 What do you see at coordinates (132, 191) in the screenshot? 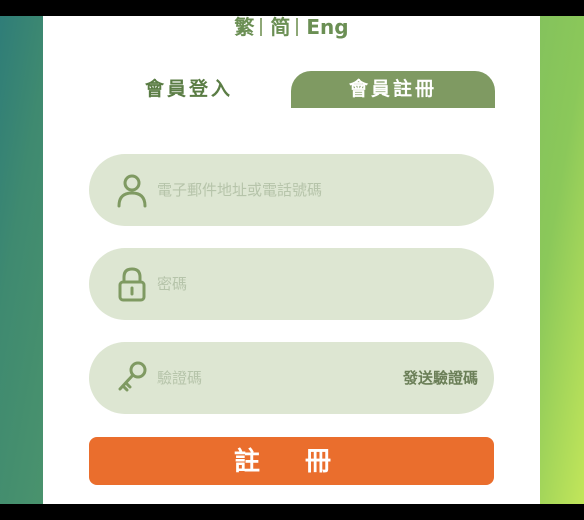
I see `user-icon` at bounding box center [132, 191].